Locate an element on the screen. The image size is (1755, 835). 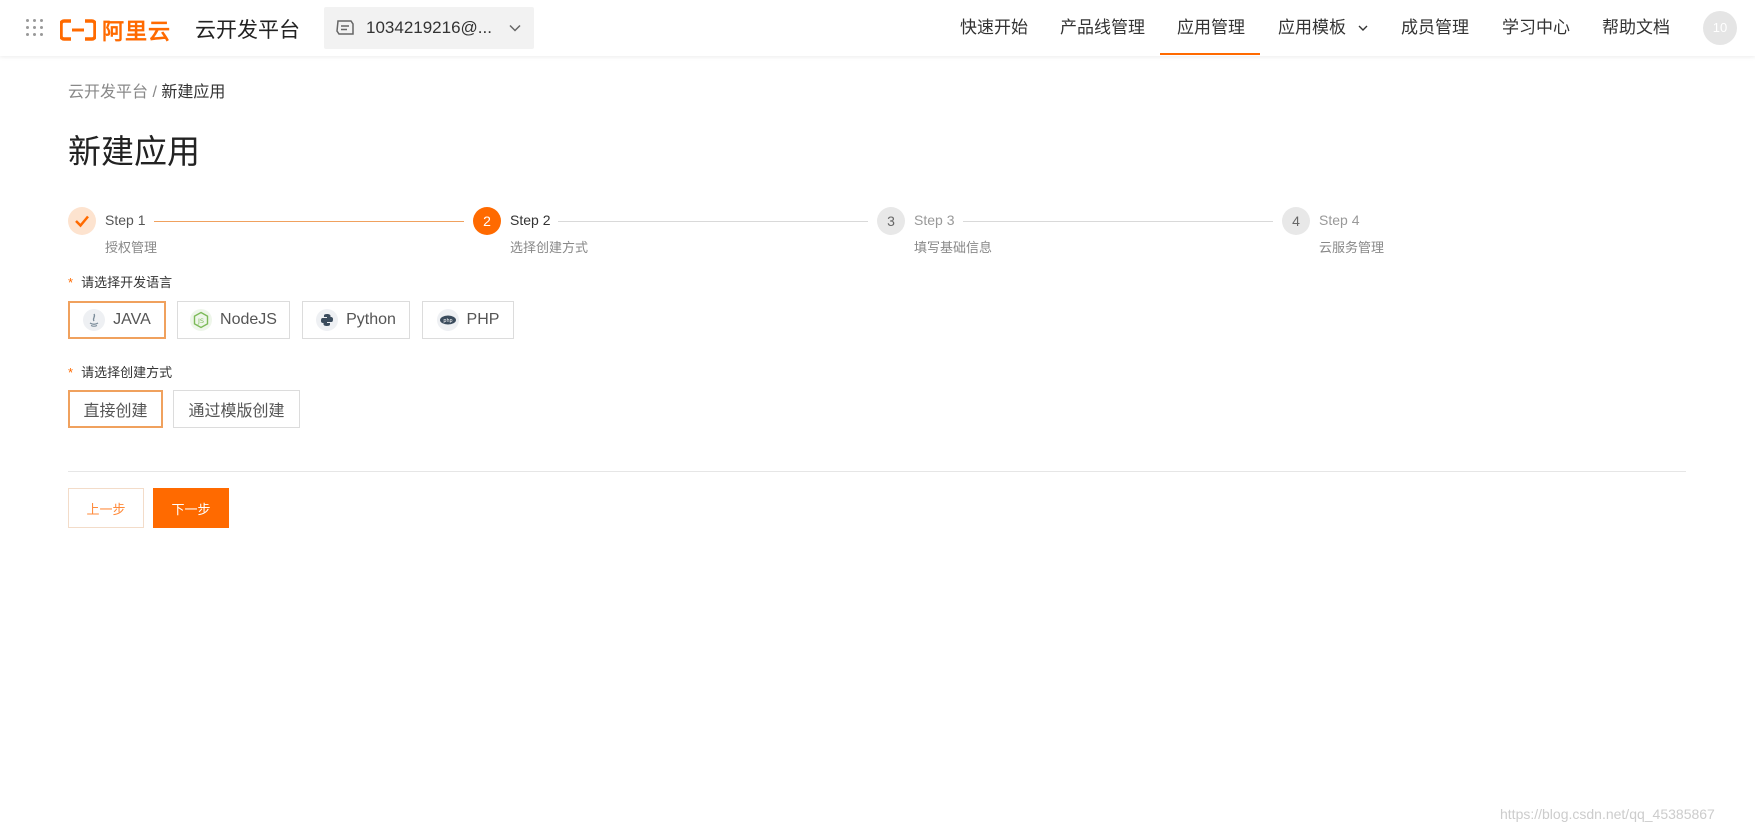
language-option-label: JAVA is located at coordinates (132, 319).